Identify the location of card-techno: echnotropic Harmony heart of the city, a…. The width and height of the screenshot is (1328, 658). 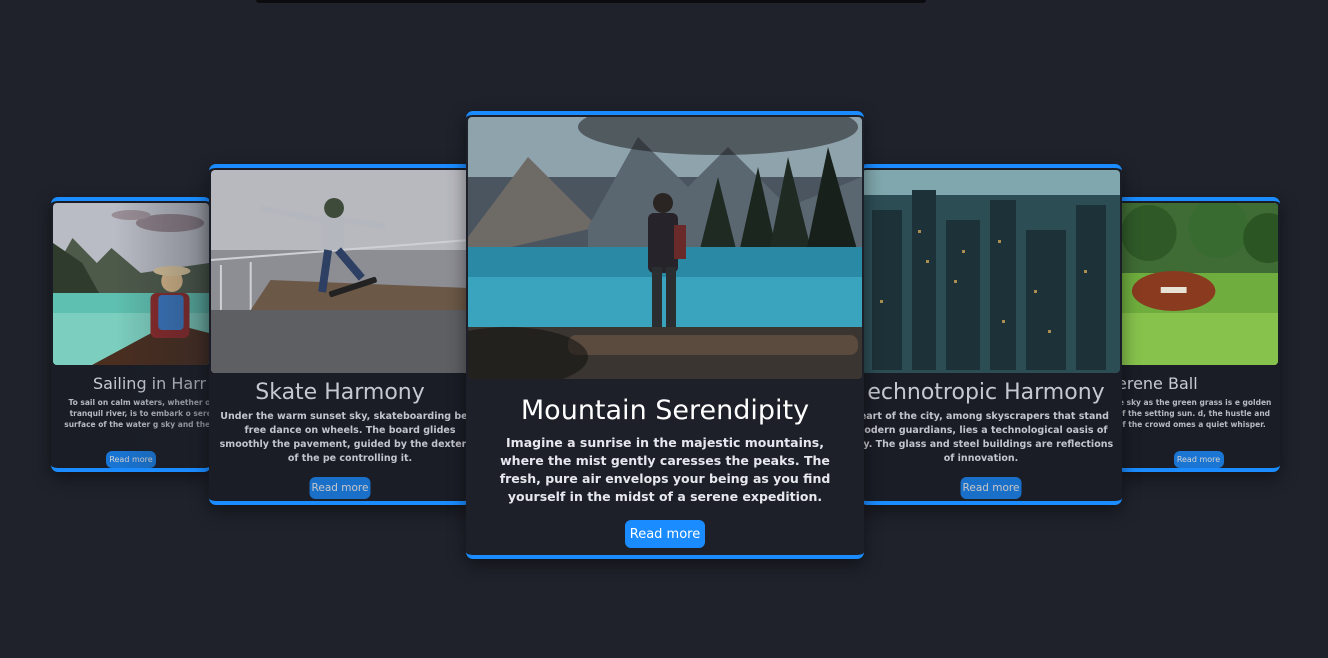
(991, 334).